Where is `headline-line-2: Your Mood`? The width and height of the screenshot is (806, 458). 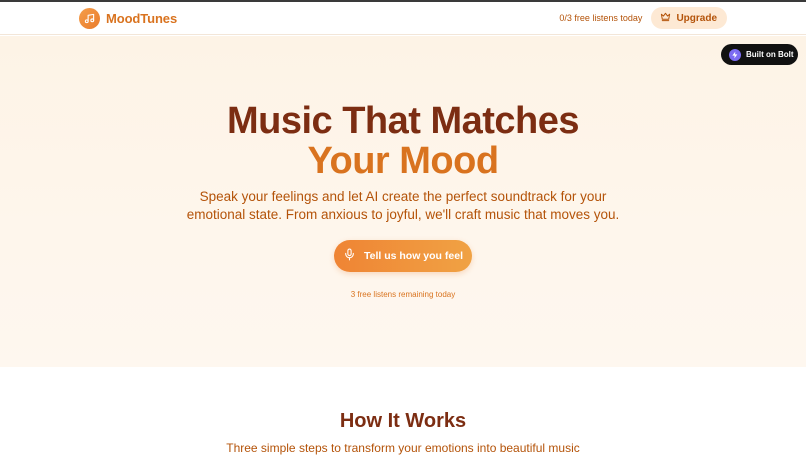
headline-line-2: Your Mood is located at coordinates (403, 161).